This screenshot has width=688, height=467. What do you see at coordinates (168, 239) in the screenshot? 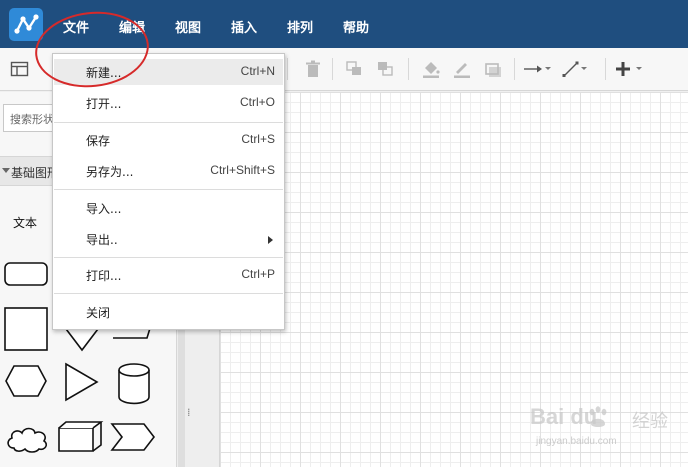
I see `menu-item-export: 导出..` at bounding box center [168, 239].